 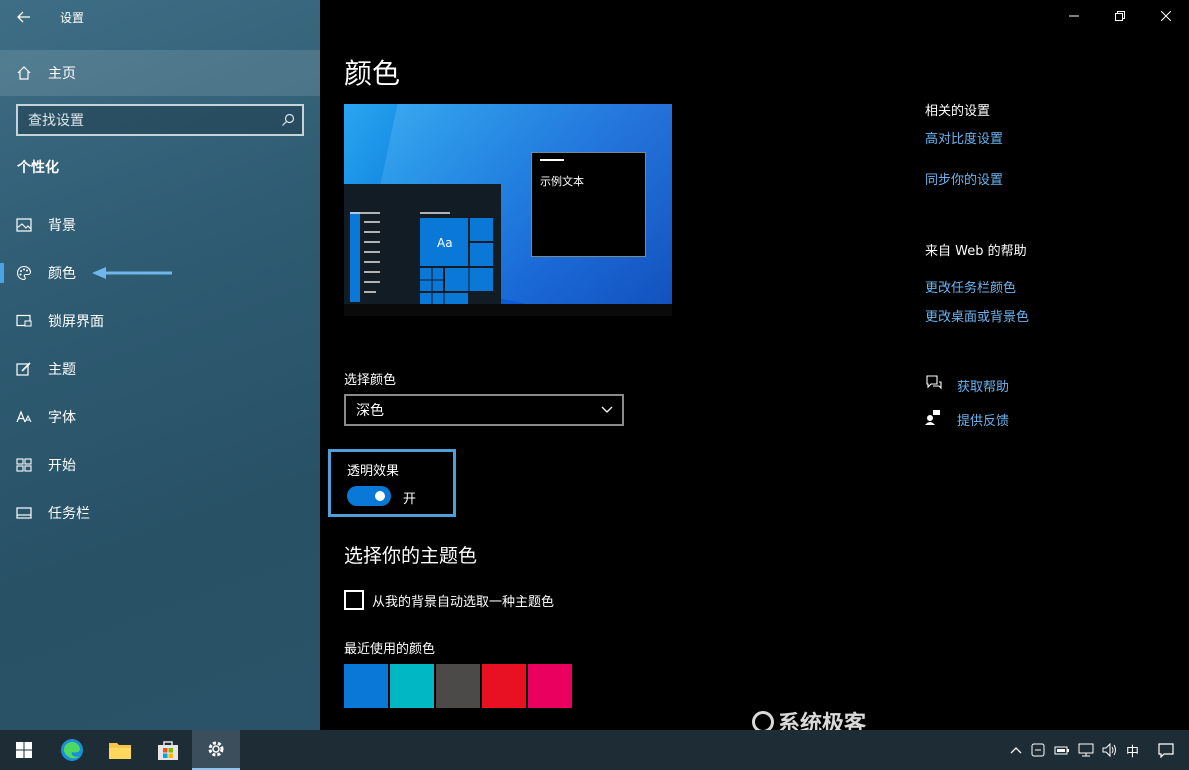 I want to click on file-explorer-button, so click(x=120, y=750).